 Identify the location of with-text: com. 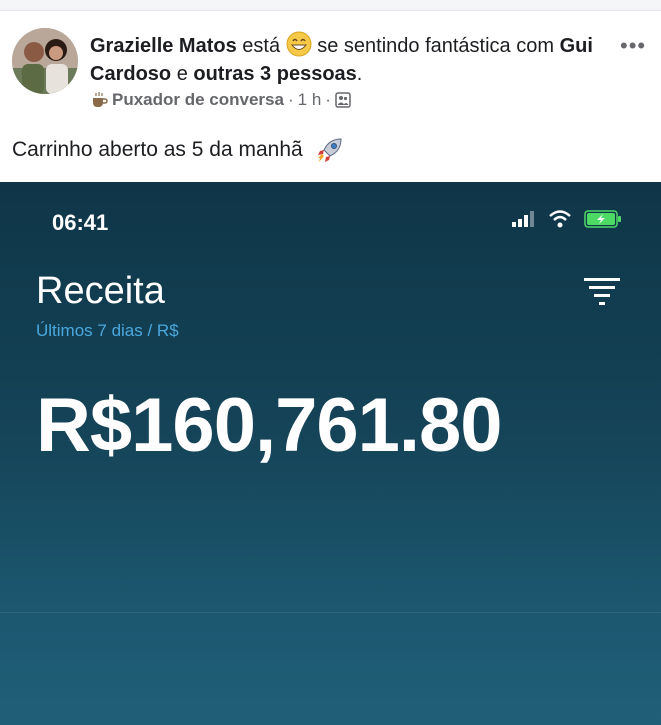
(535, 46).